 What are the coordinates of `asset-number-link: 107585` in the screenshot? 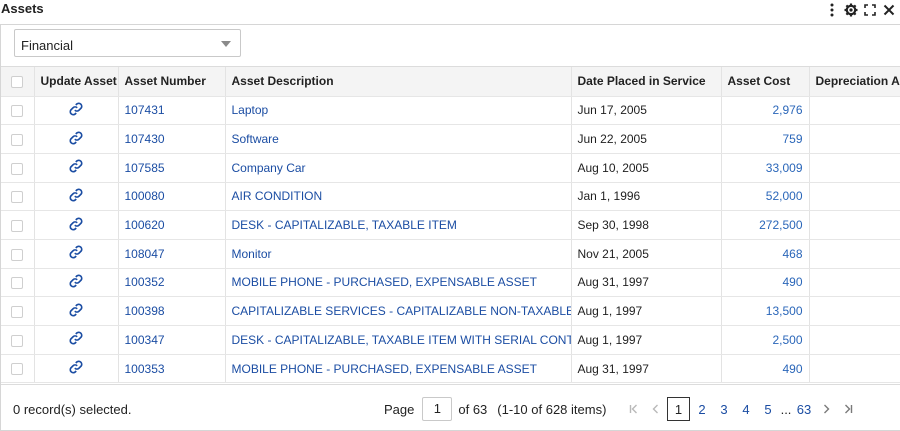 It's located at (145, 168).